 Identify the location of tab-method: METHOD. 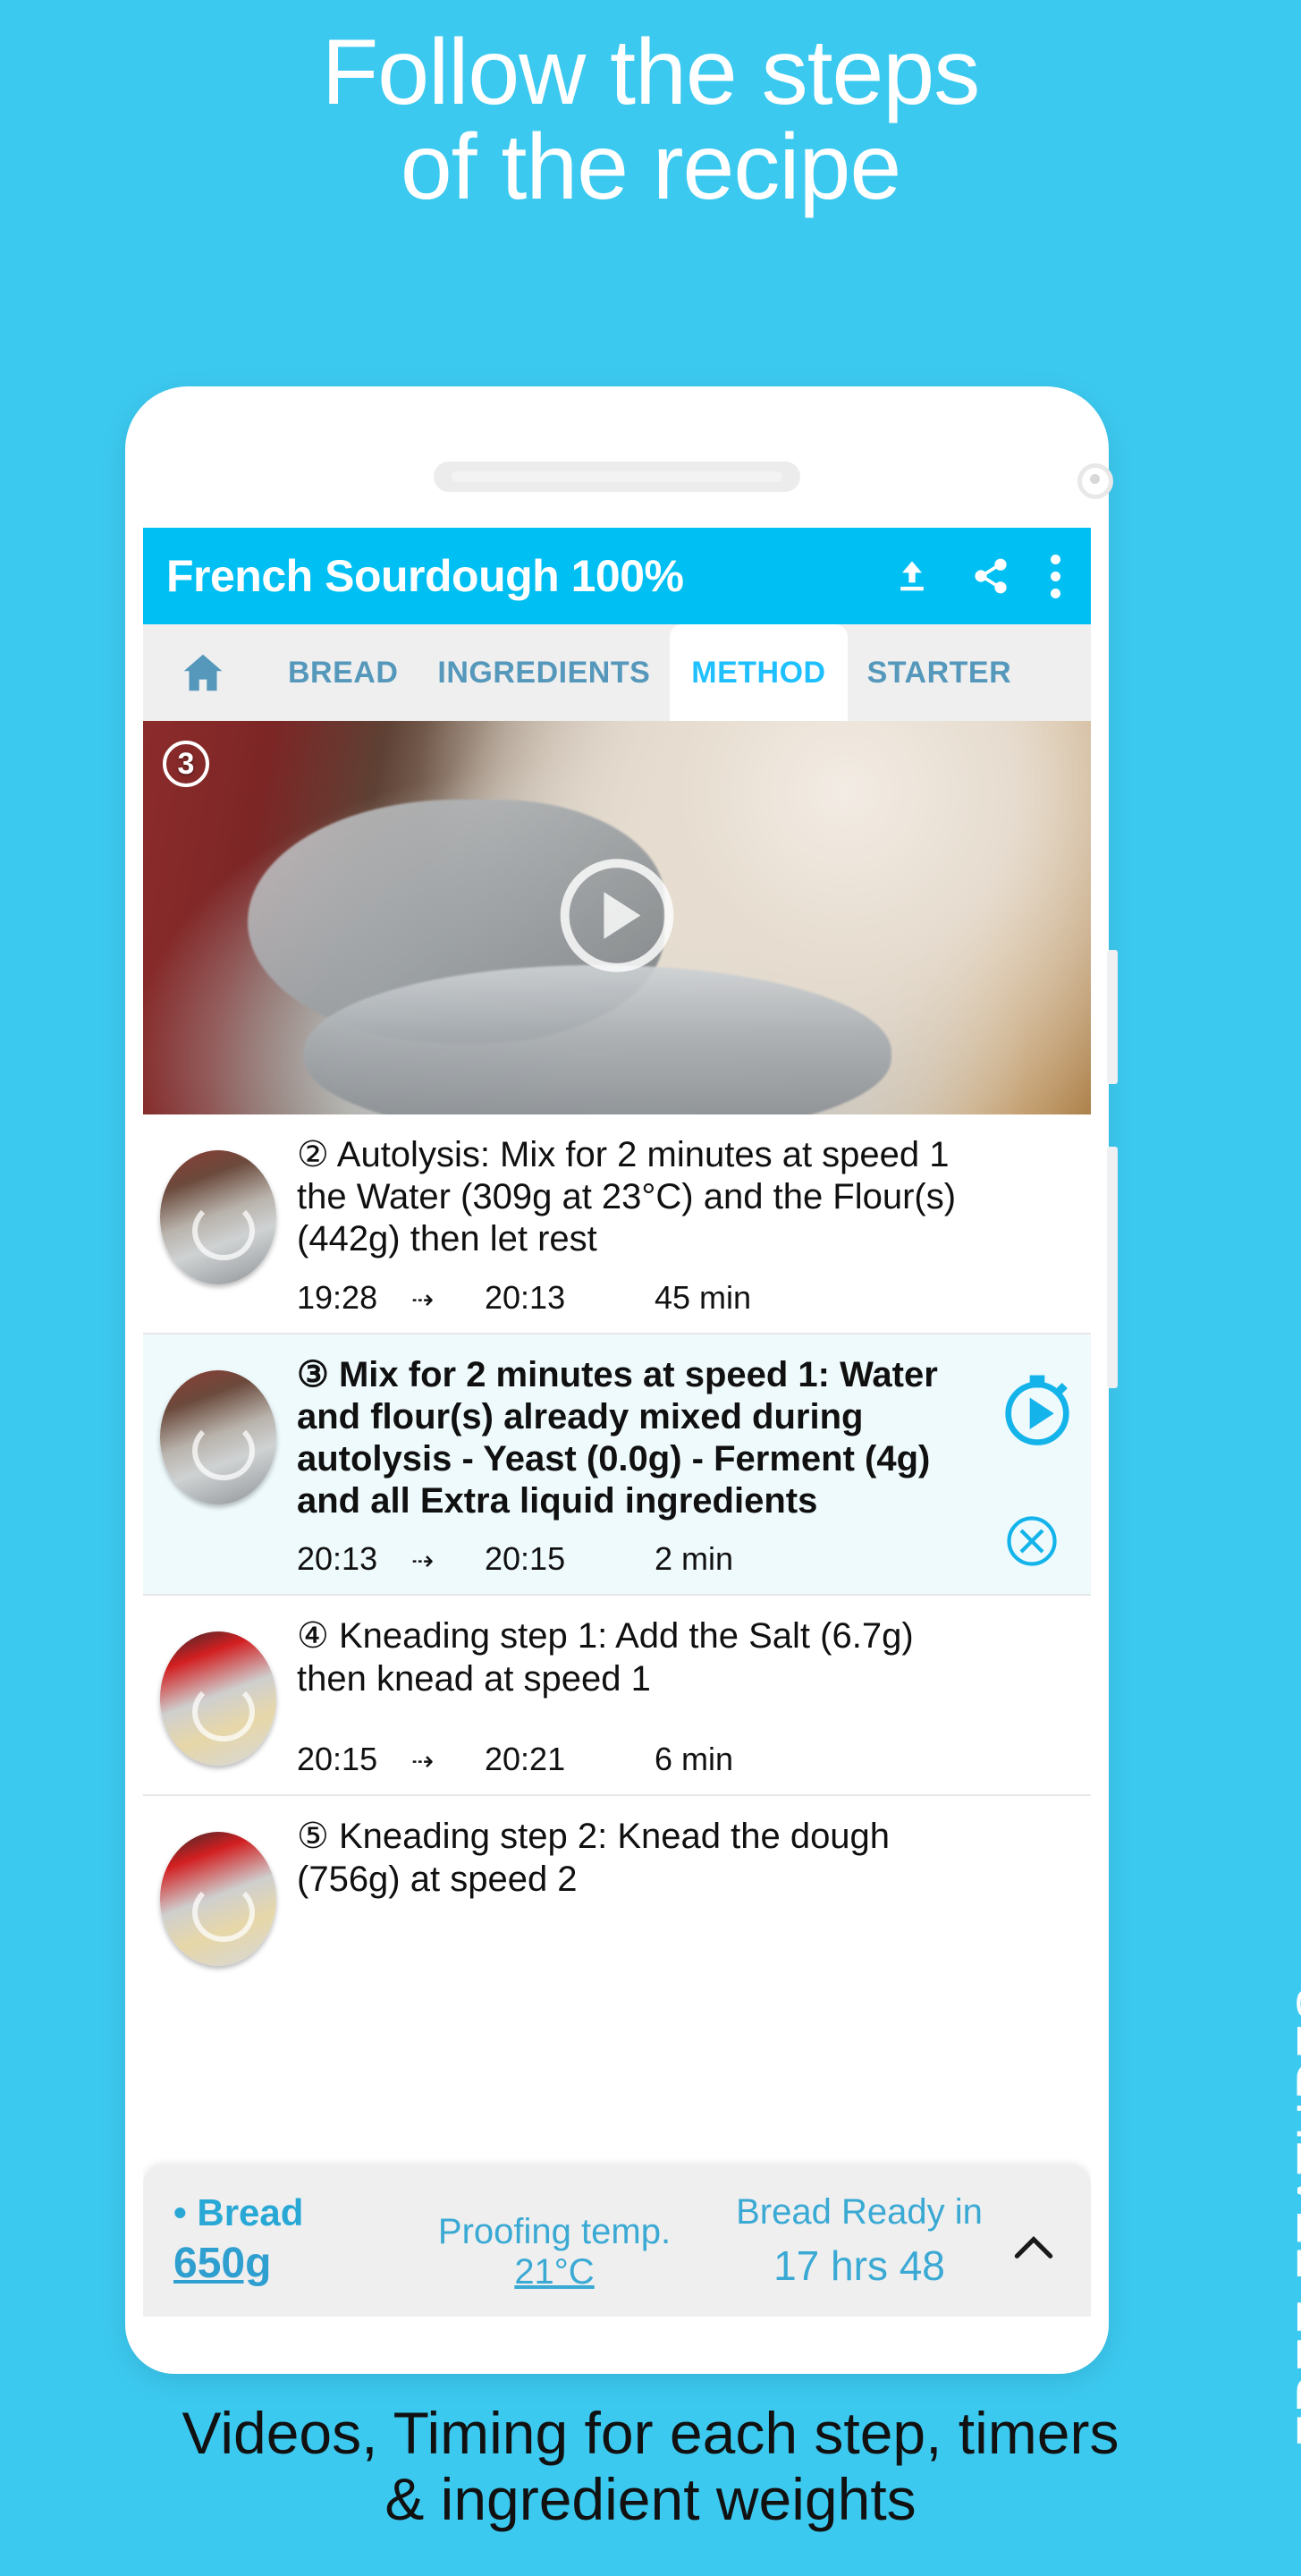
(759, 672).